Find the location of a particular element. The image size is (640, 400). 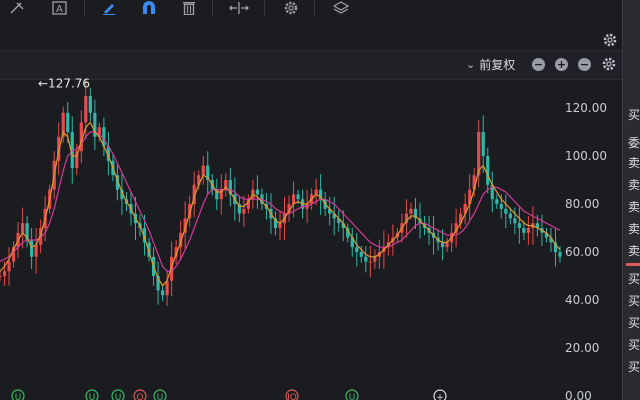

y-tick-label: 100.00 is located at coordinates (586, 156).